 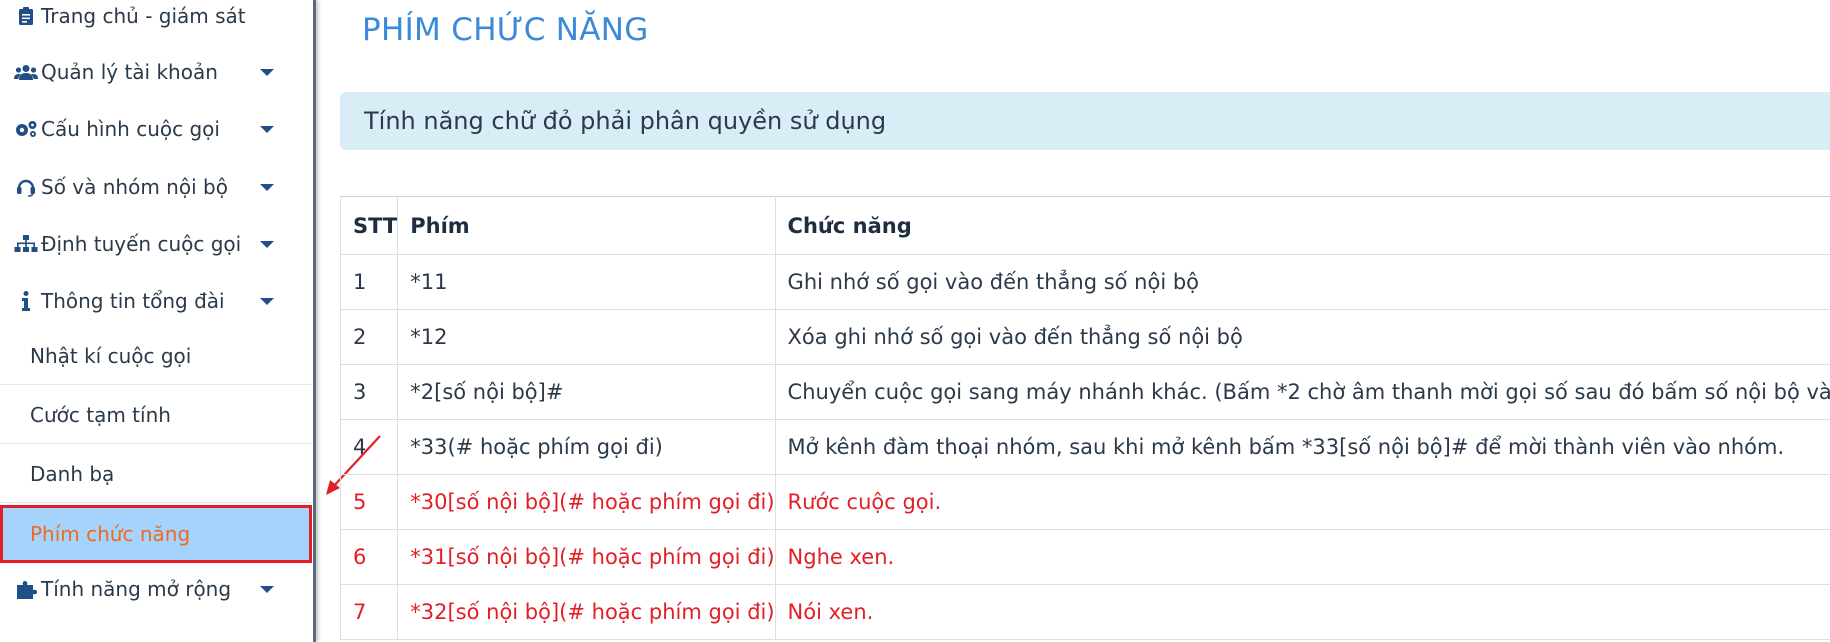 I want to click on sidebar-subitem-function-keys: Phím chức năng, so click(x=156, y=534).